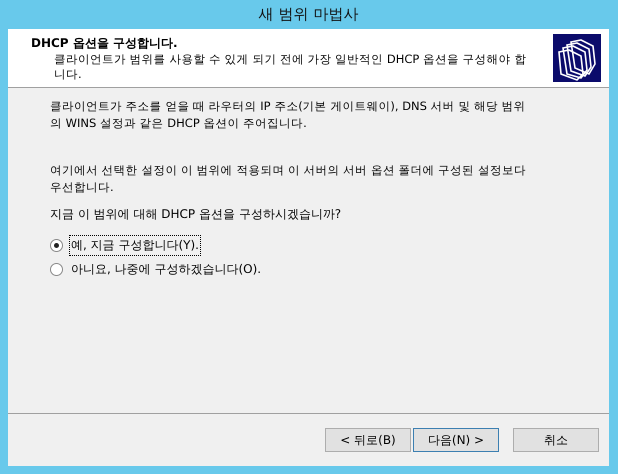 The height and width of the screenshot is (474, 618). I want to click on folders-icon, so click(577, 58).